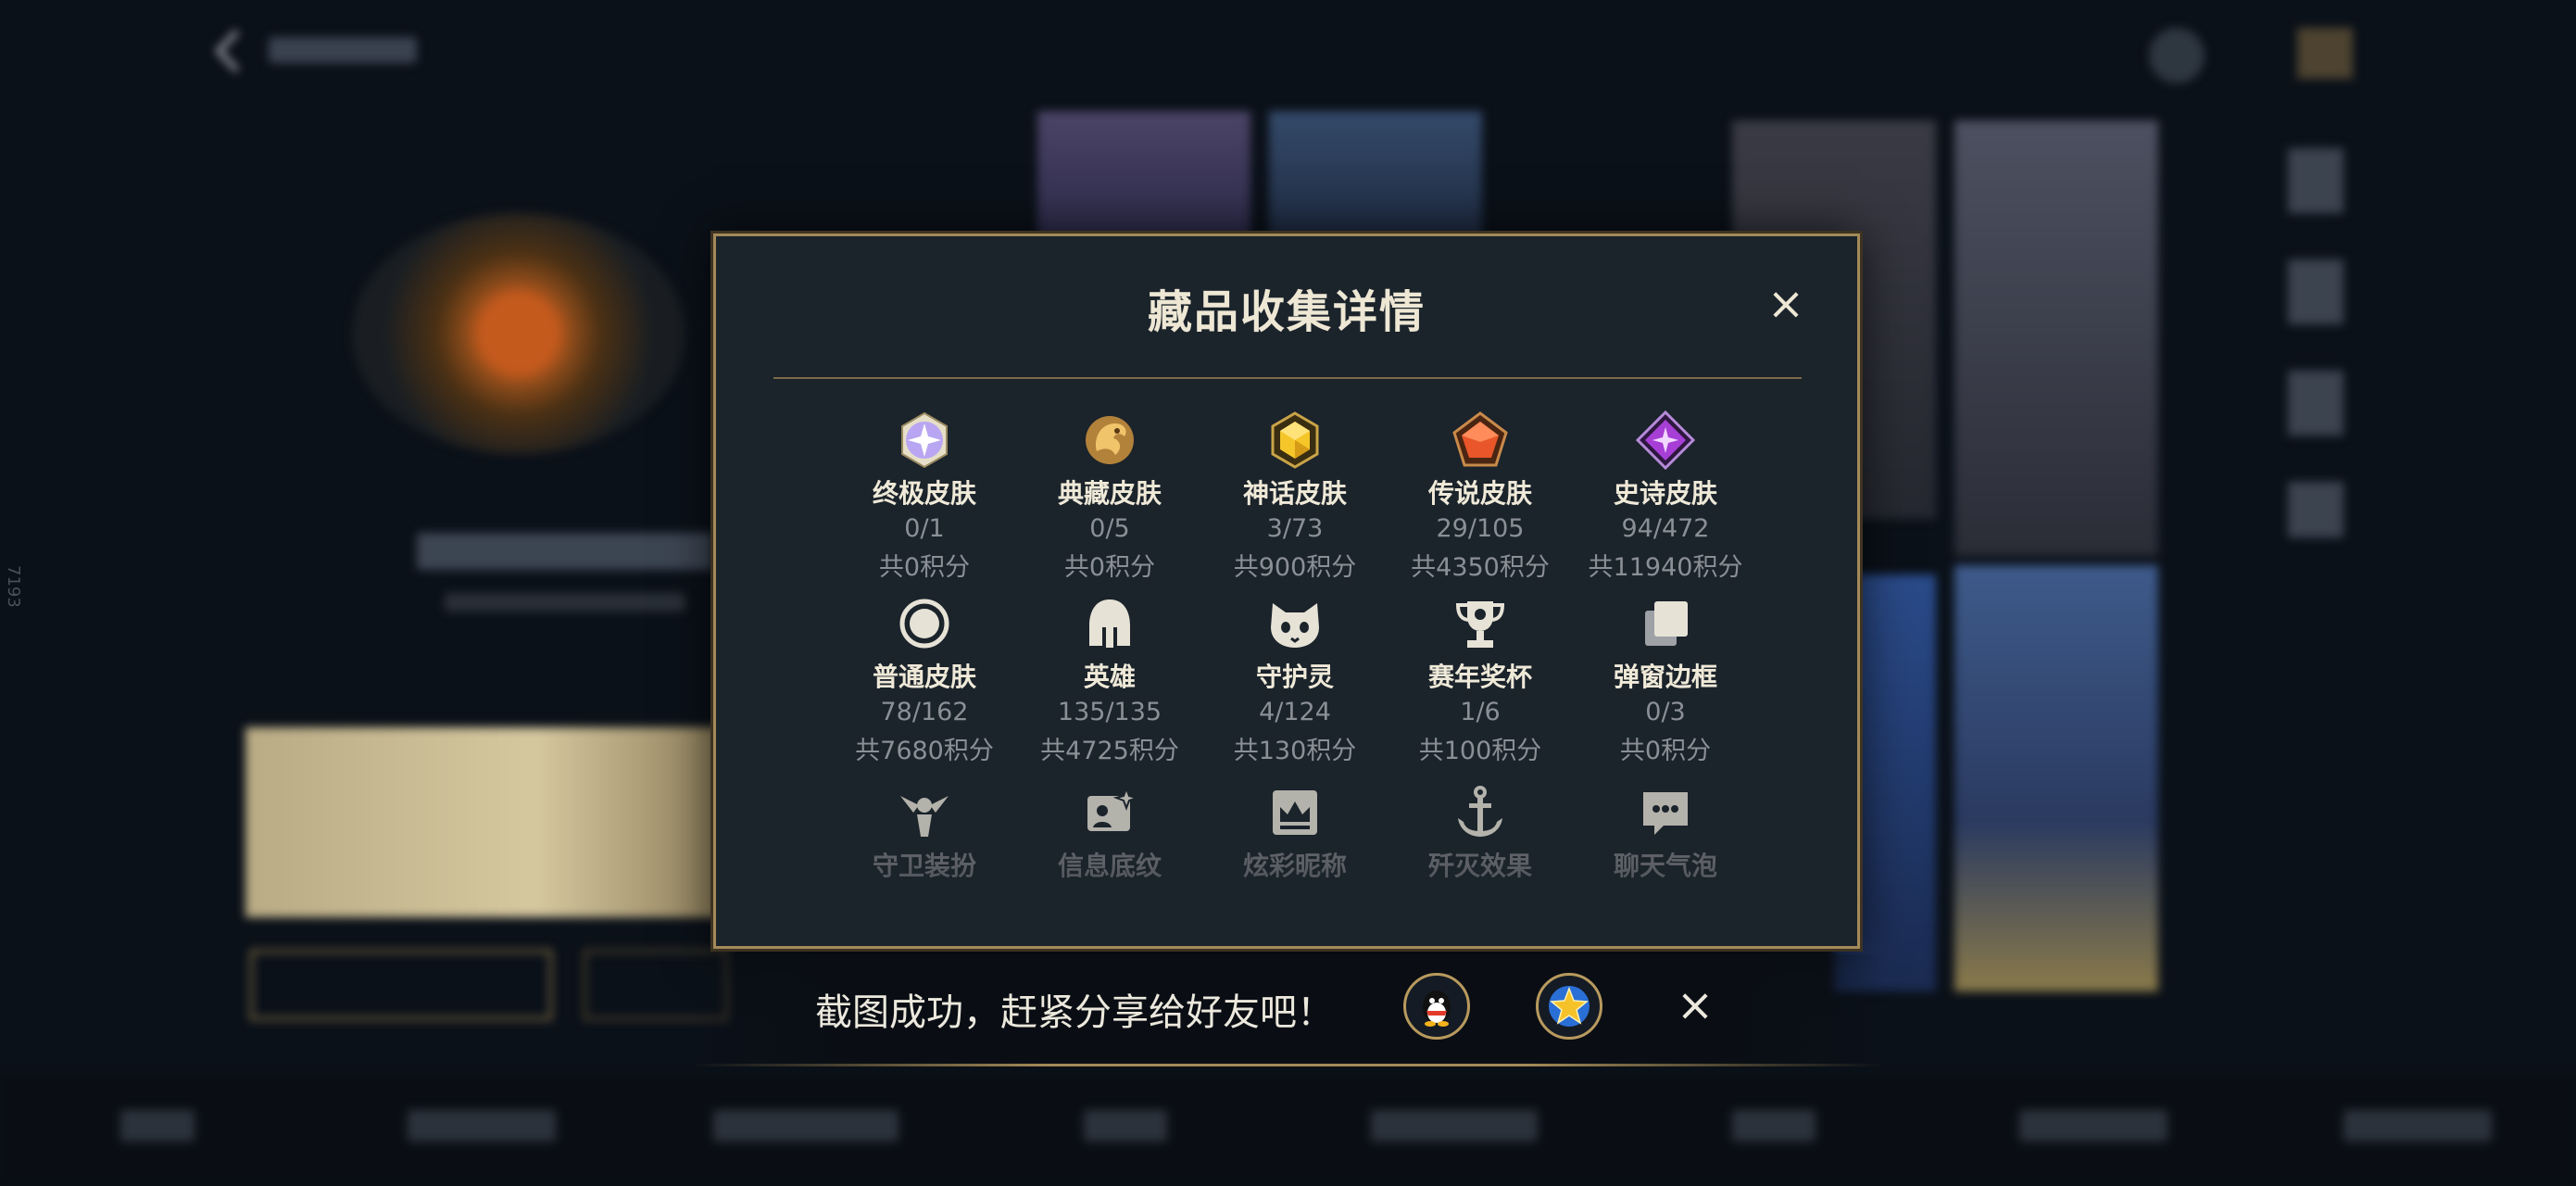 This screenshot has width=2576, height=1186. What do you see at coordinates (1295, 812) in the screenshot?
I see `nameplate-icon` at bounding box center [1295, 812].